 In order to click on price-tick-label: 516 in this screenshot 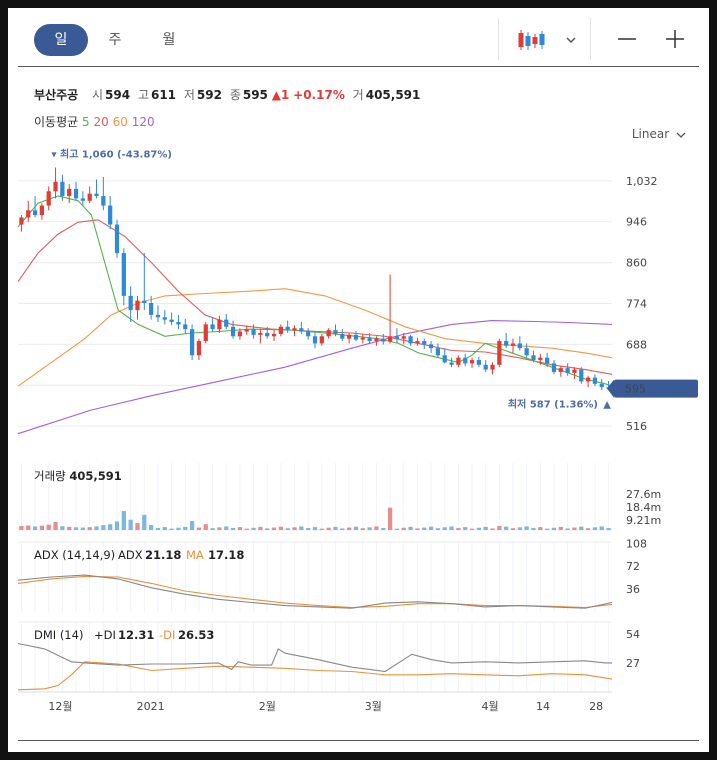, I will do `click(636, 426)`.